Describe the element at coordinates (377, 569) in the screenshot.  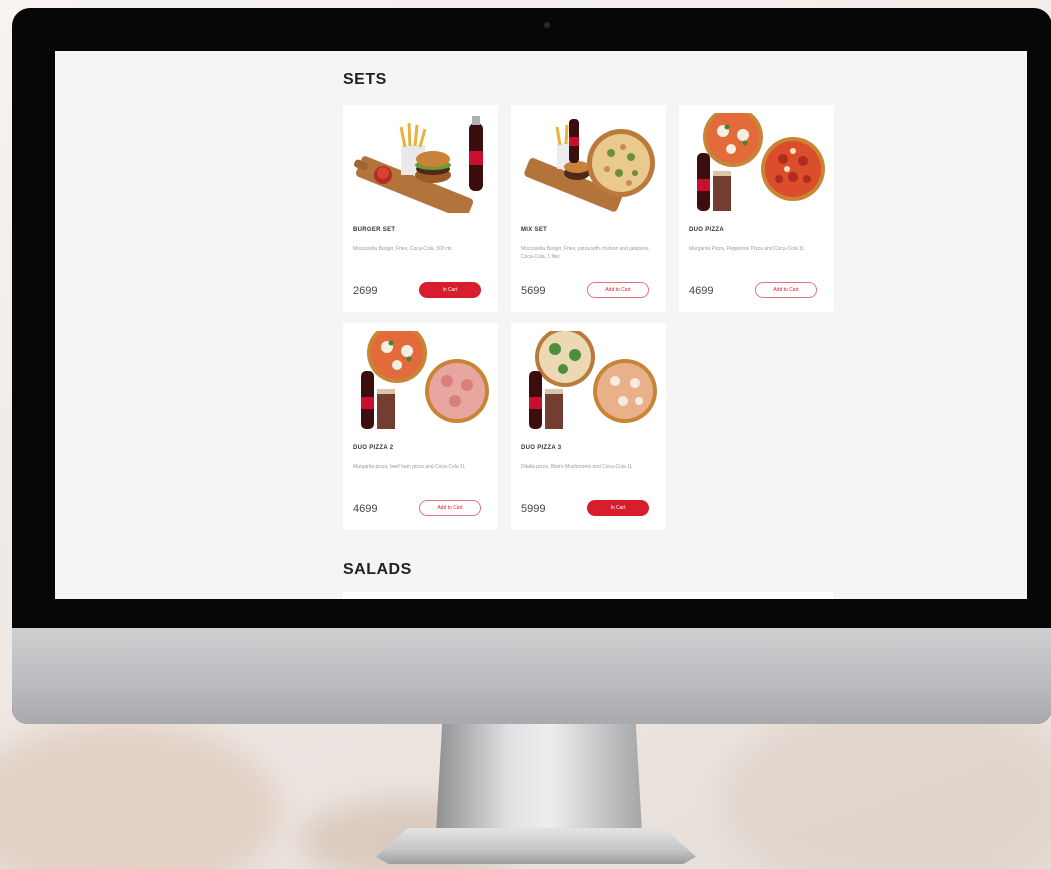
I see `section-title-salads: SALADS` at that location.